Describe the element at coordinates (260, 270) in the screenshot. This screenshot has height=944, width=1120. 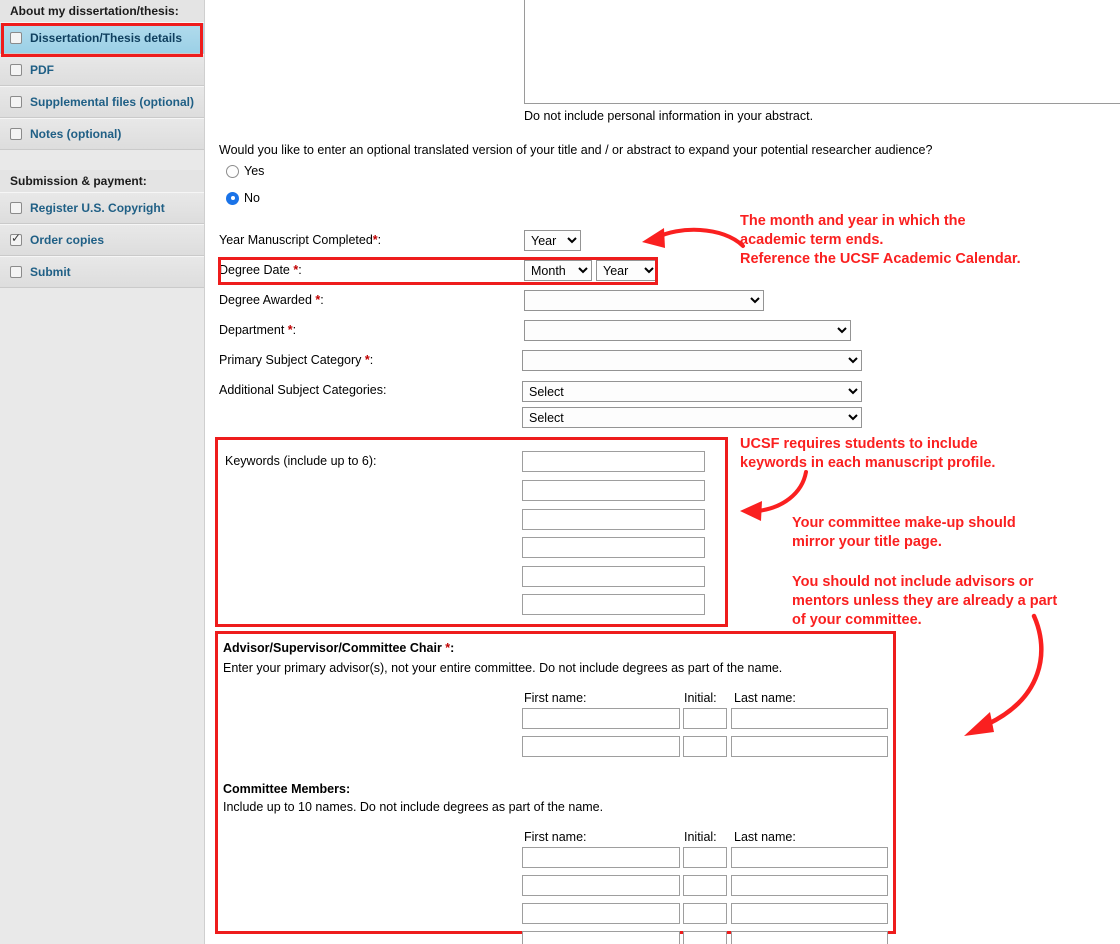
I see `degree-date-label: Degree Date *:` at that location.